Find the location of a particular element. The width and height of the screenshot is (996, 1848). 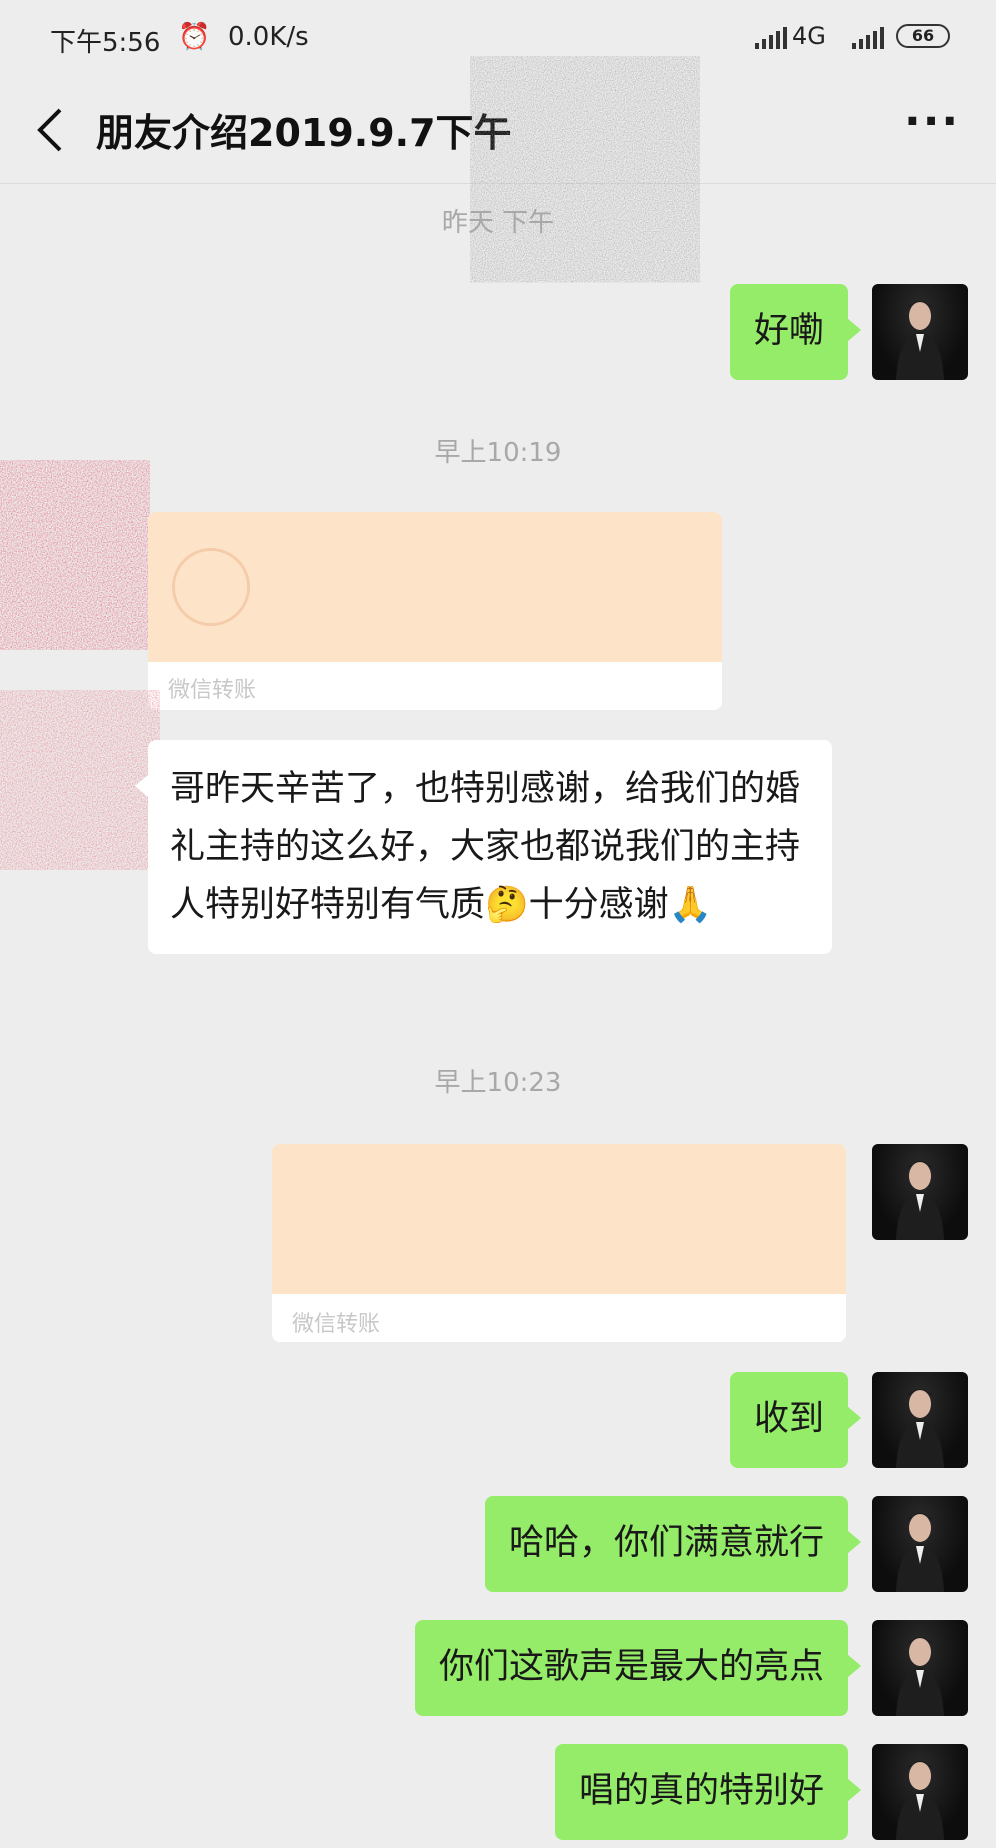

redaction-scribble-avatar is located at coordinates (74, 554).